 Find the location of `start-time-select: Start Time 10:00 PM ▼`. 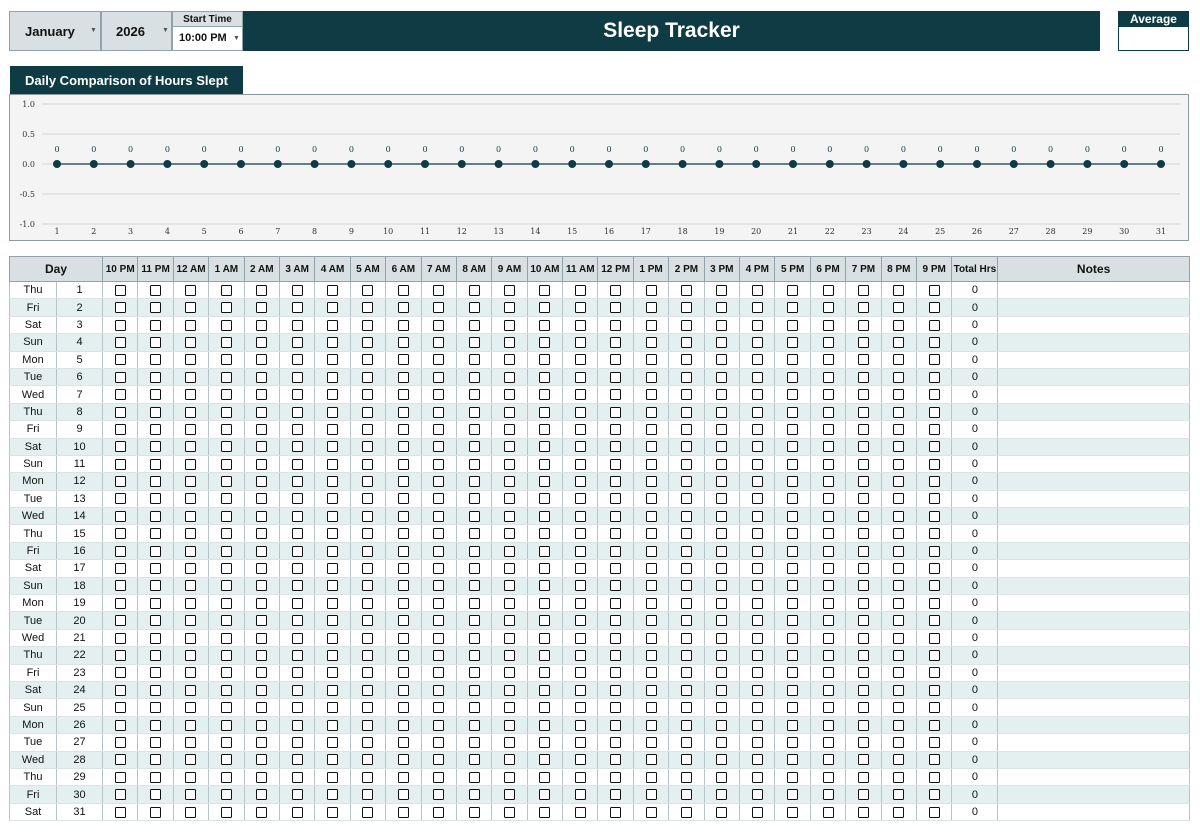

start-time-select: Start Time 10:00 PM ▼ is located at coordinates (207, 31).